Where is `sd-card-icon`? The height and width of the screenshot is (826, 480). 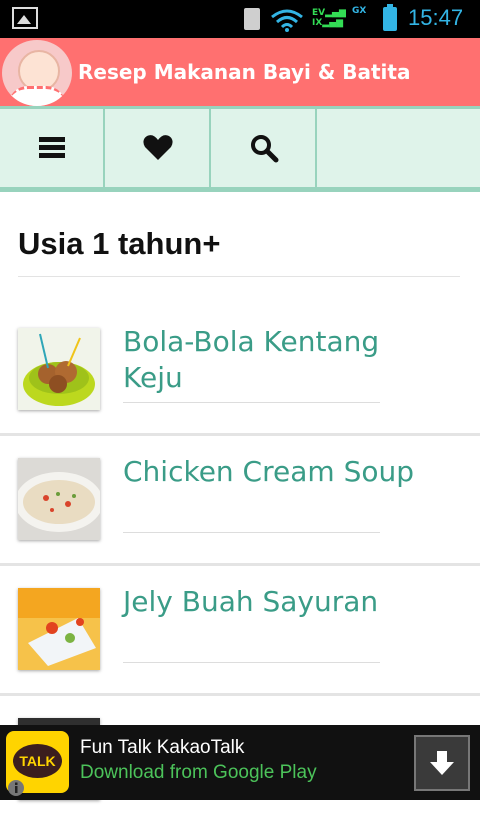 sd-card-icon is located at coordinates (252, 19).